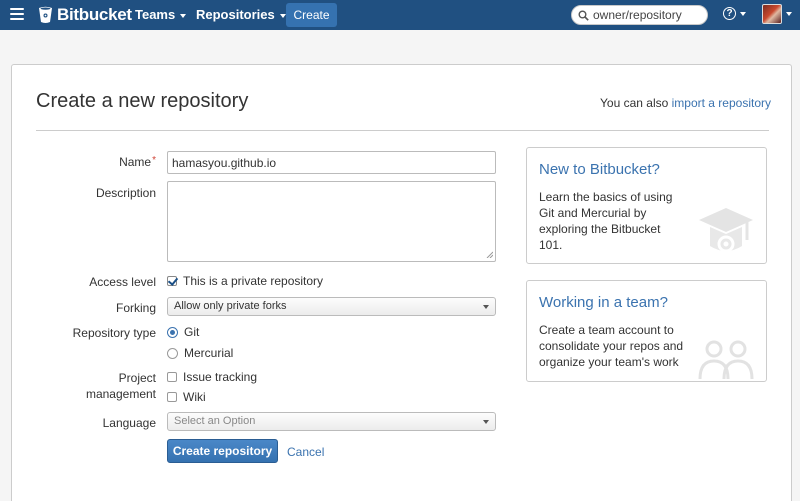  I want to click on panel-text-line: 101., so click(551, 245).